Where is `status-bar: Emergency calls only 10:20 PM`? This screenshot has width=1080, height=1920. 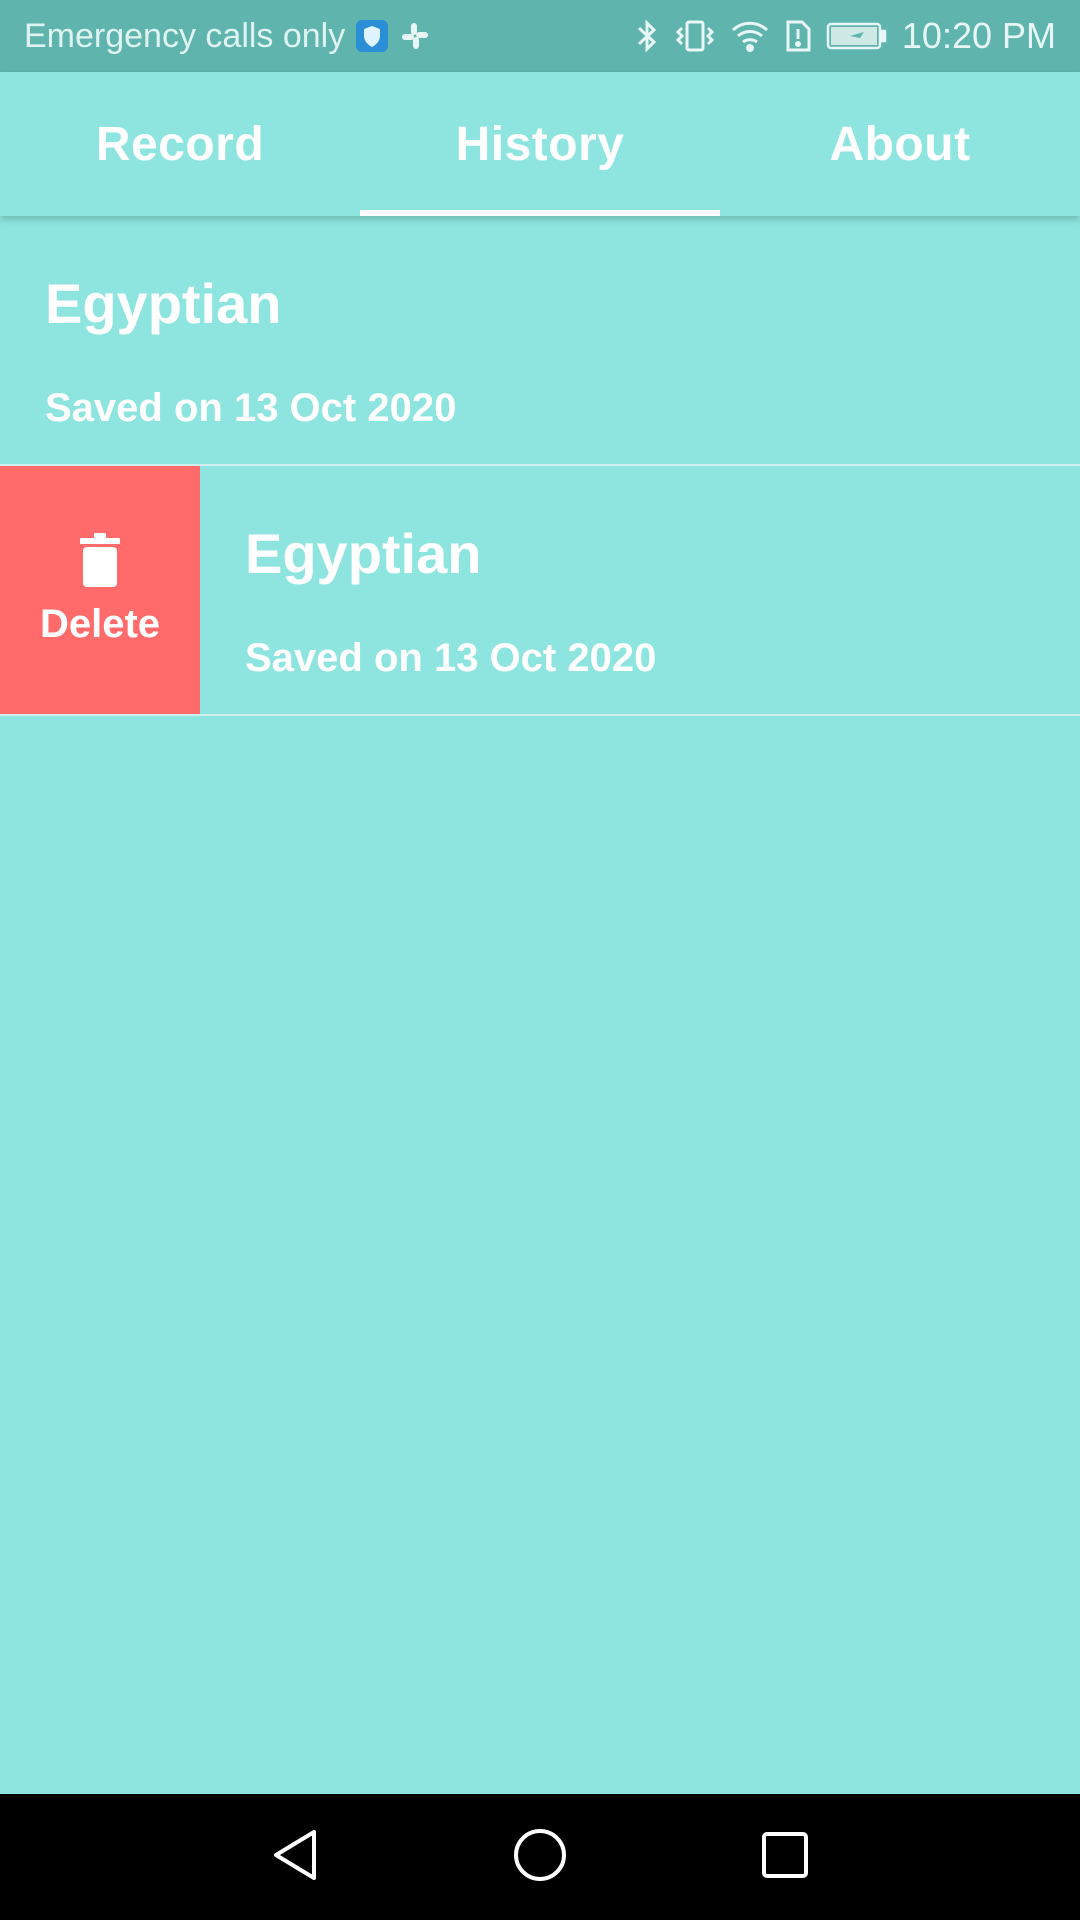
status-bar: Emergency calls only 10:20 PM is located at coordinates (540, 36).